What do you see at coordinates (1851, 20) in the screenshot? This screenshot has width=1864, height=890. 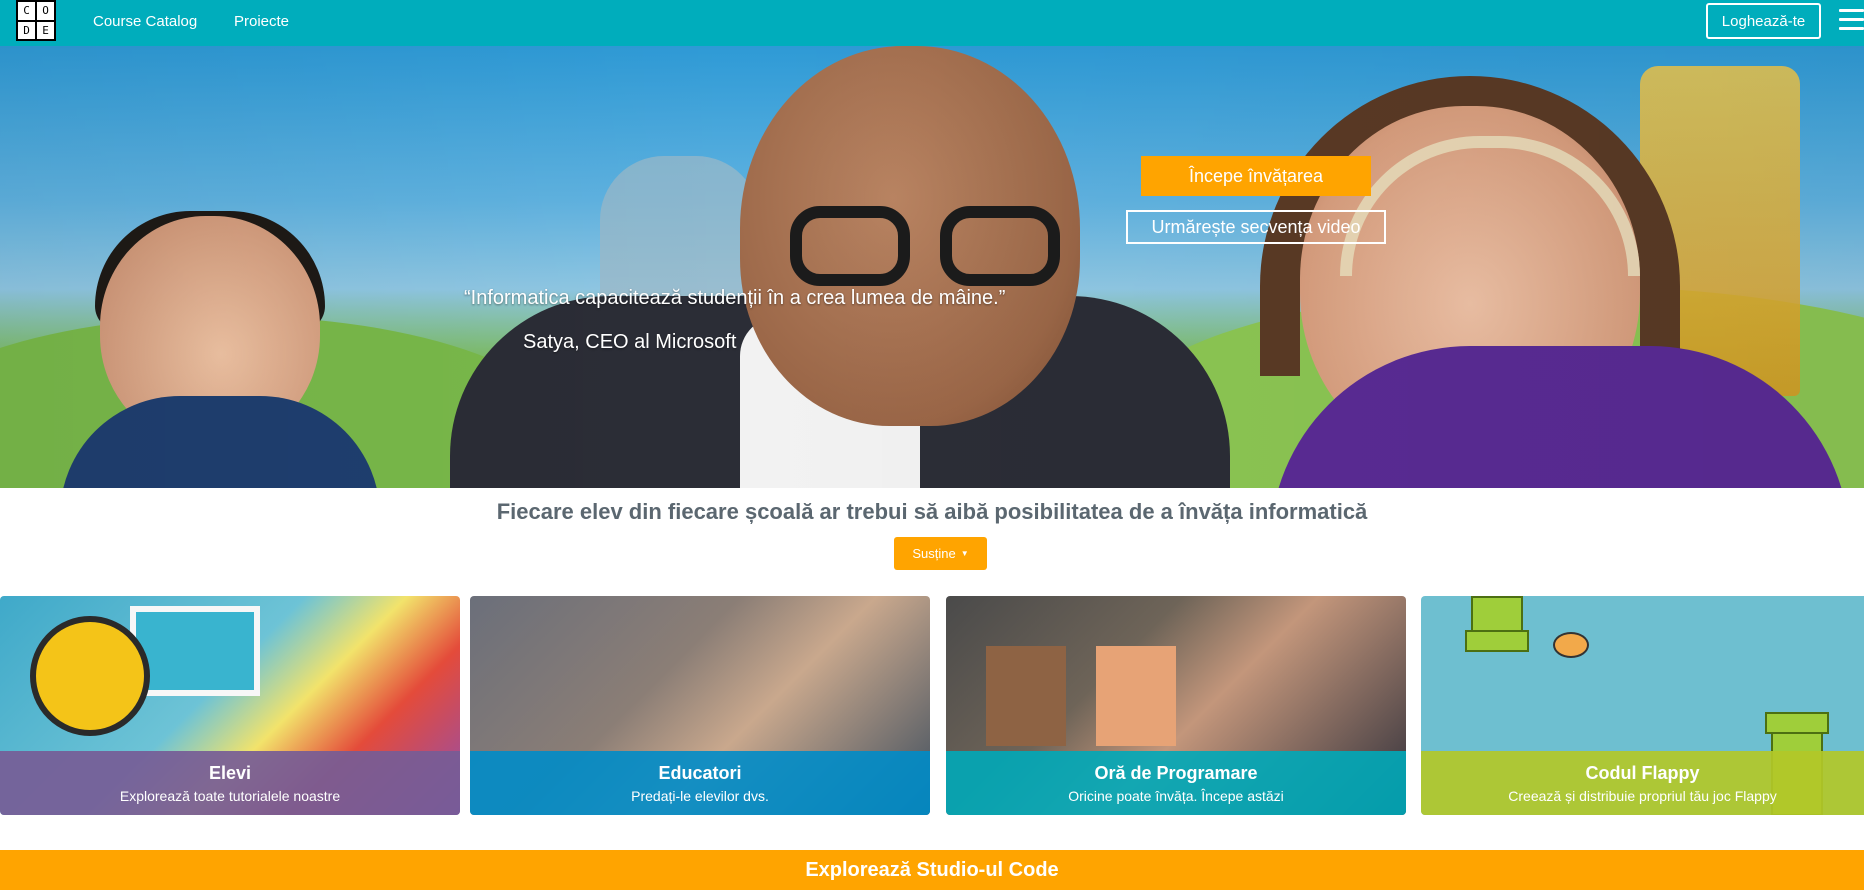 I see `hamburger-icon` at bounding box center [1851, 20].